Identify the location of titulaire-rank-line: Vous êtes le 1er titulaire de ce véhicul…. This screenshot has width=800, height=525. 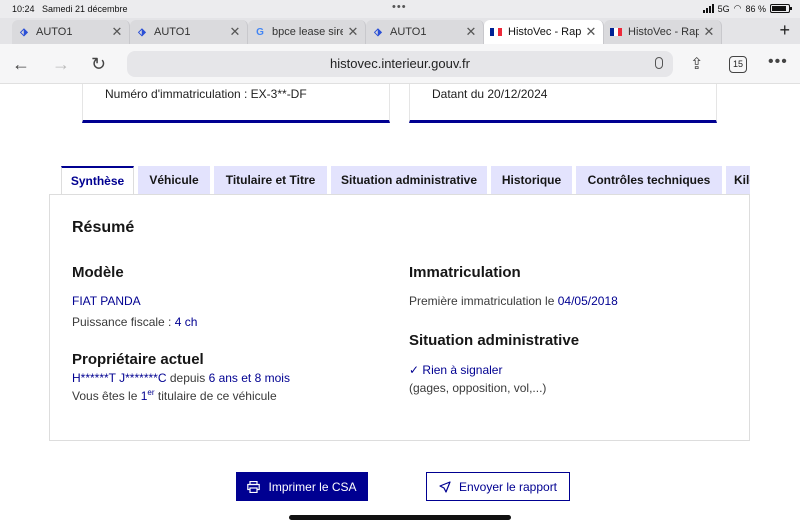
(174, 395).